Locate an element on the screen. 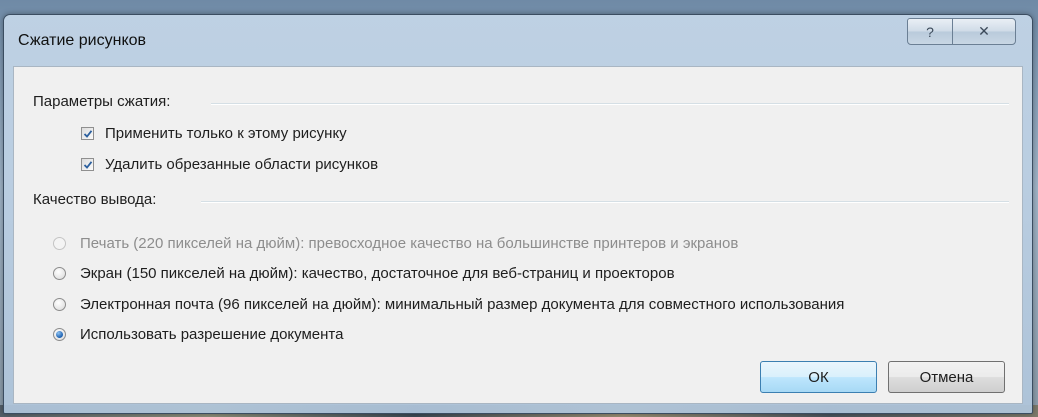 This screenshot has height=417, width=1038. apply-only-label: Применить только к этому рисунку is located at coordinates (226, 133).